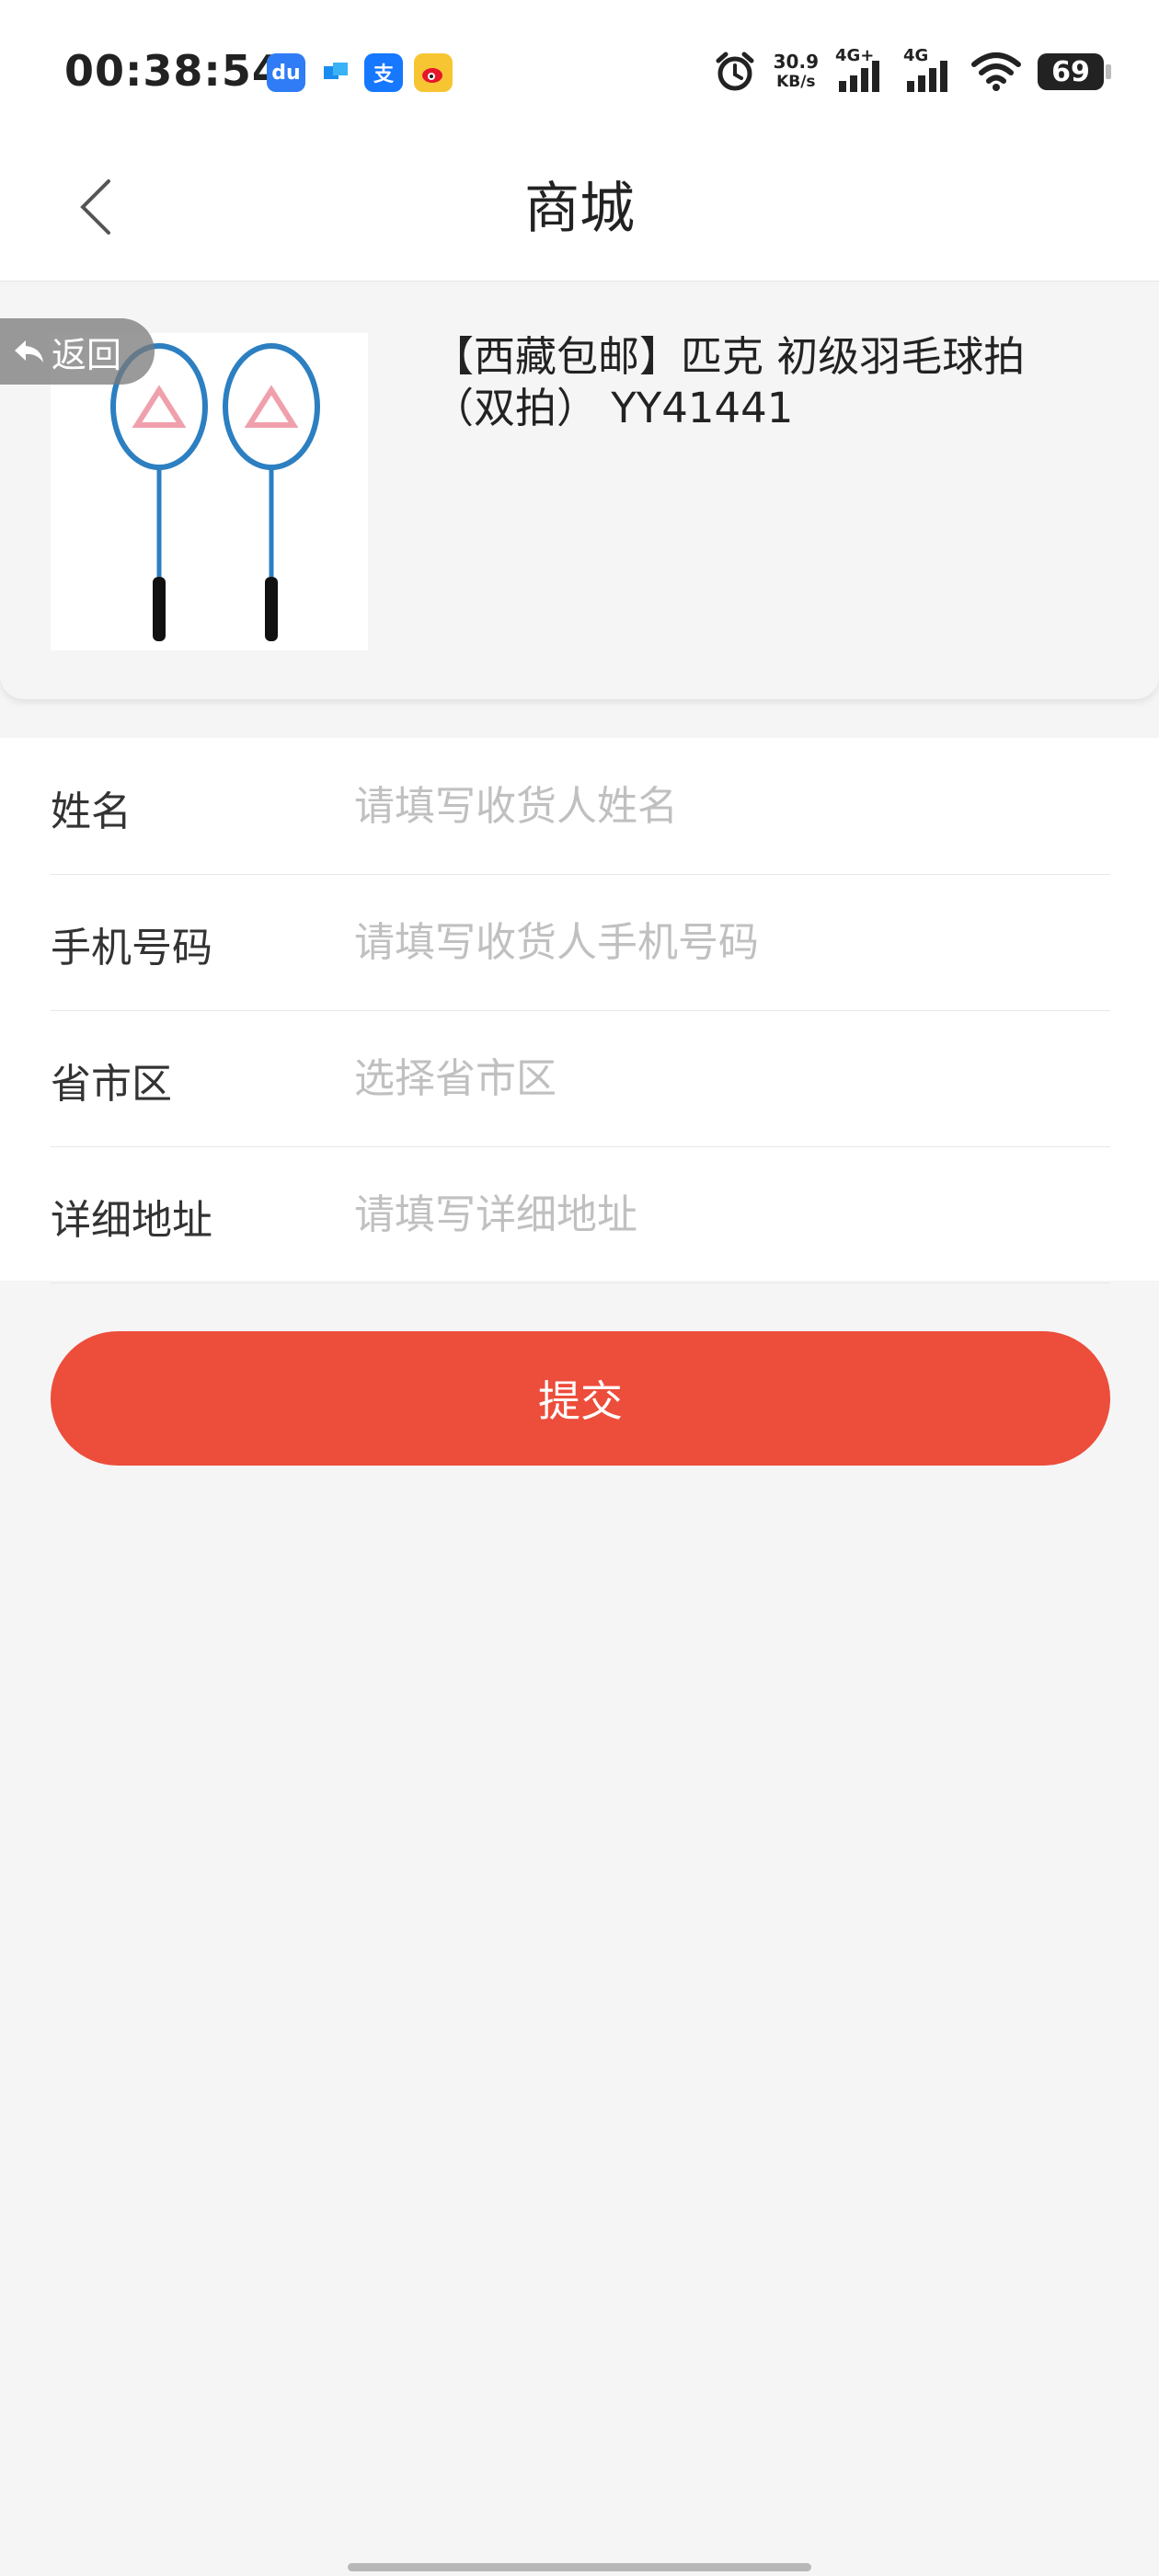 The height and width of the screenshot is (2576, 1159). I want to click on return-label: 返回, so click(87, 354).